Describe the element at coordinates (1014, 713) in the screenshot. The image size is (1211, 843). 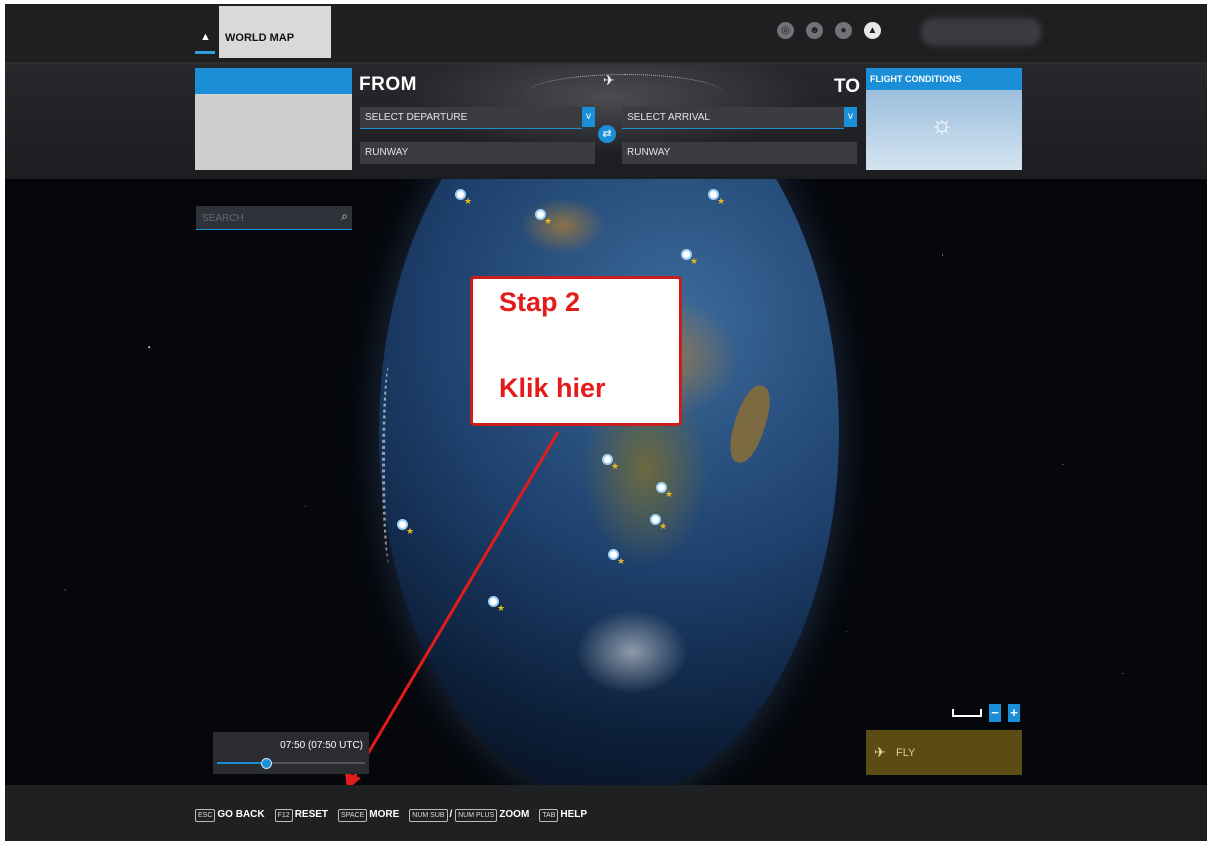
I see `zoom-in-button: +` at that location.